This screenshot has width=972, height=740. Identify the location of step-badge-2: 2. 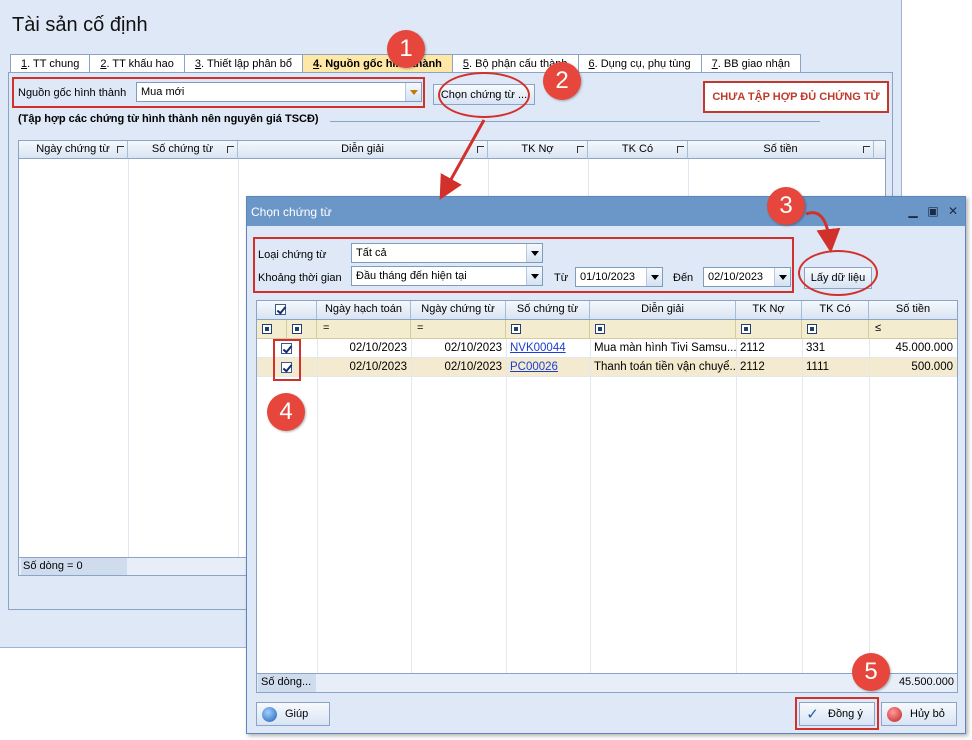
(562, 81).